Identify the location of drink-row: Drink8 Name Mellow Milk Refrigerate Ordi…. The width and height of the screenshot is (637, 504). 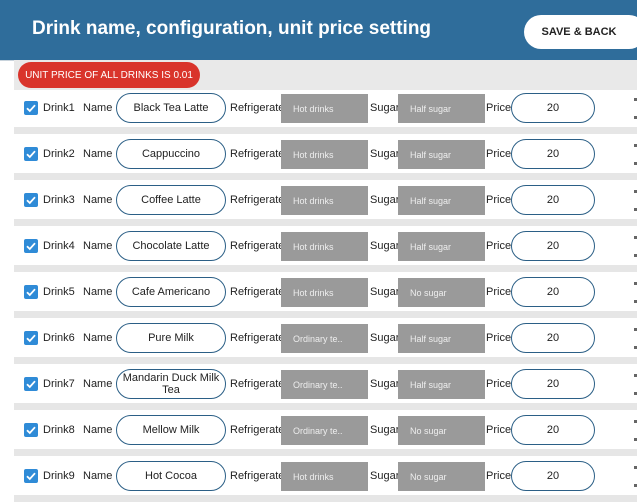
(325, 434).